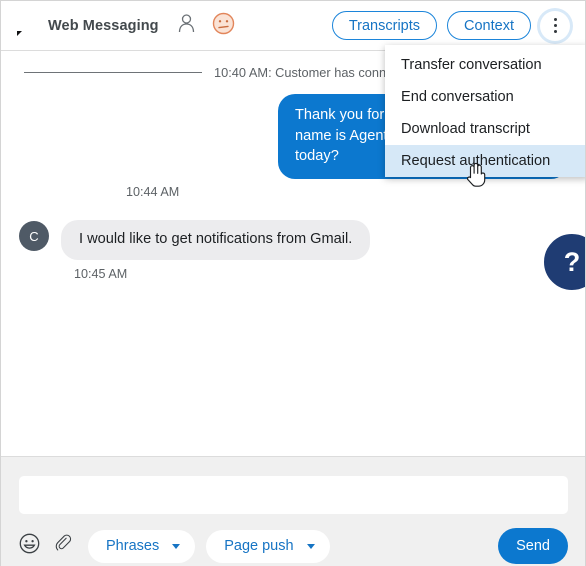  What do you see at coordinates (153, 192) in the screenshot?
I see `message-timestamp: 10:44 AM` at bounding box center [153, 192].